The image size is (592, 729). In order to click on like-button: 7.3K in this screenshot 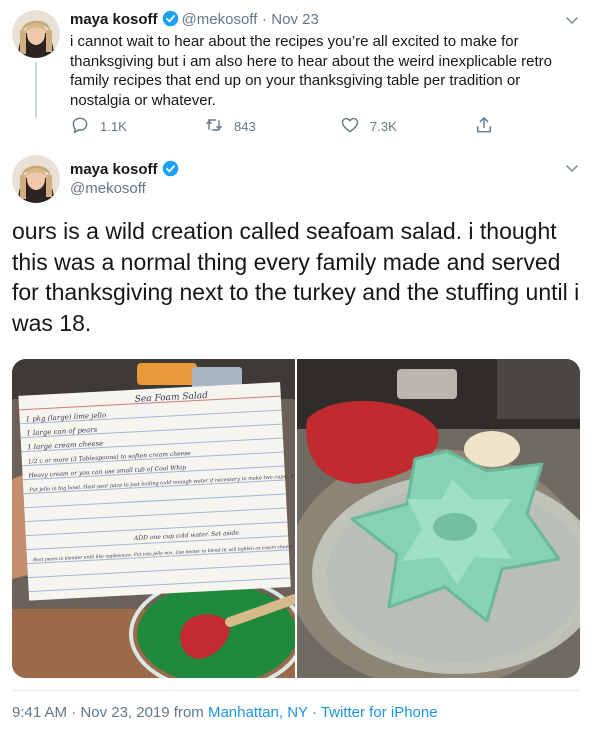, I will do `click(390, 126)`.